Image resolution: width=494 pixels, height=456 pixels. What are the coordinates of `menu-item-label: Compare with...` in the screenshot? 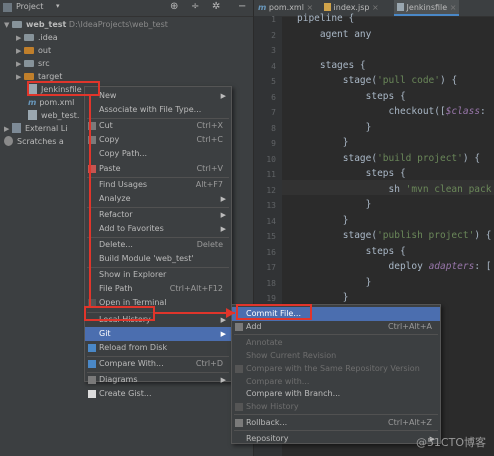 It's located at (278, 381).